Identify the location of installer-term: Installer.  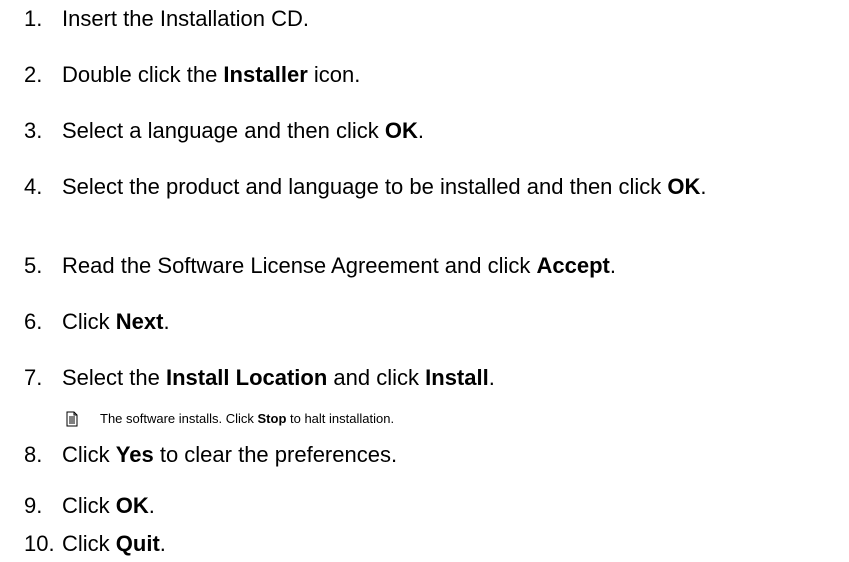
(265, 74).